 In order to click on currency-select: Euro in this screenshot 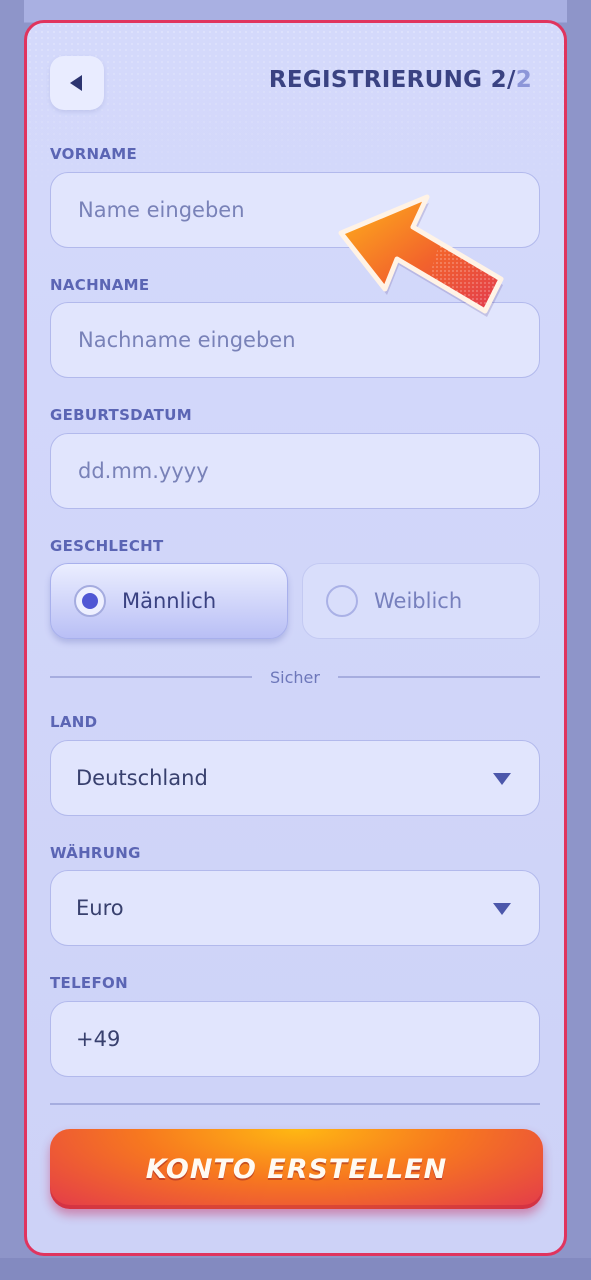, I will do `click(295, 908)`.